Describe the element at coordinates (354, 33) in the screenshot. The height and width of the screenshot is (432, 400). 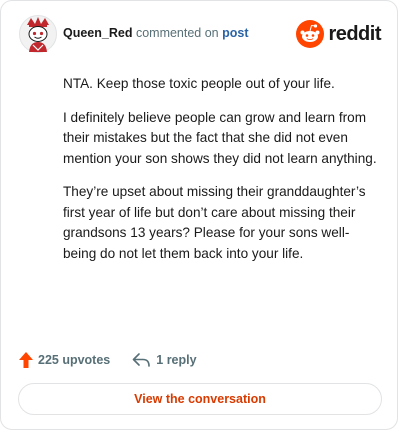
I see `reddit-wordmark: reddit` at that location.